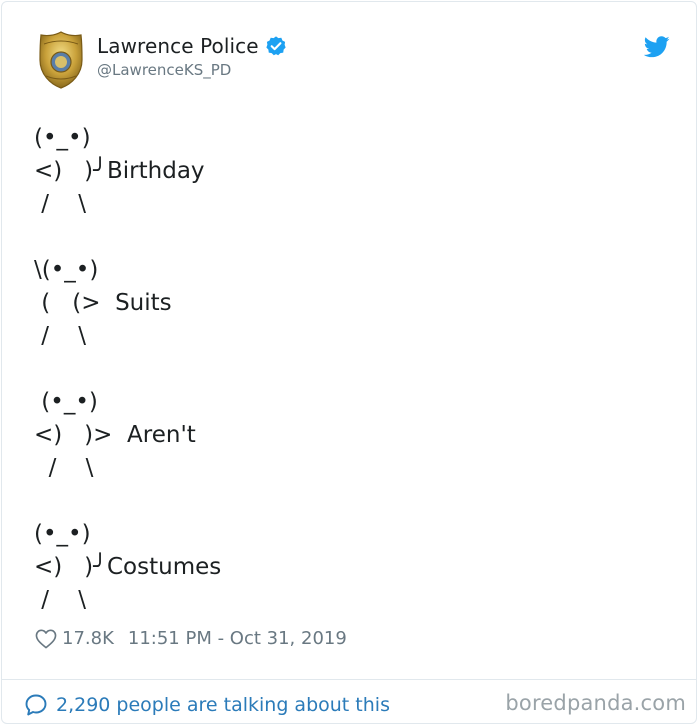  I want to click on name-row: Lawrence Police, so click(192, 46).